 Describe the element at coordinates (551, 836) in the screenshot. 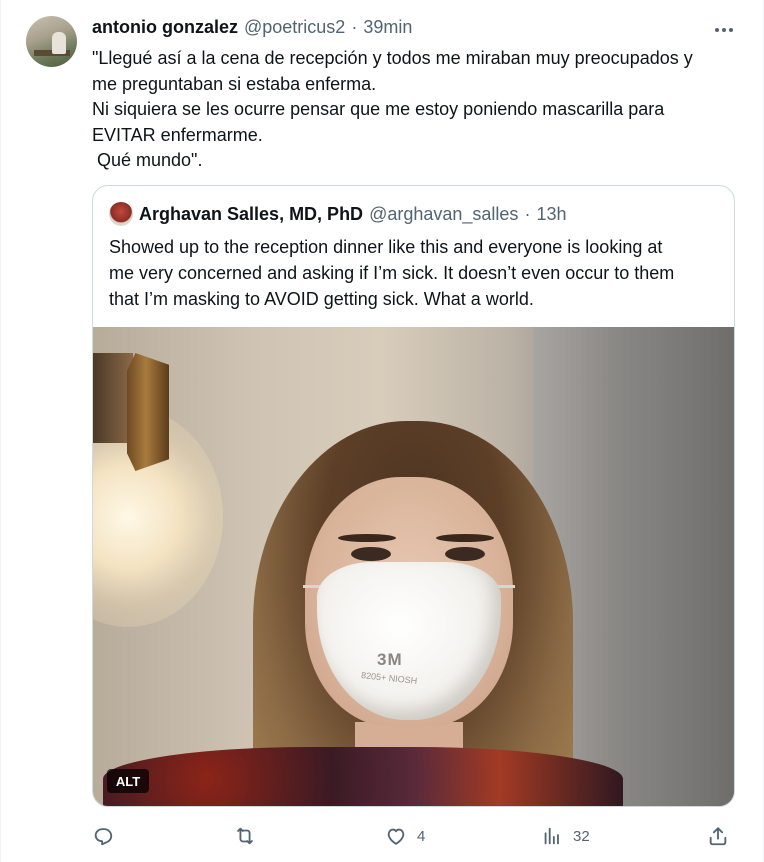

I see `views-icon` at that location.